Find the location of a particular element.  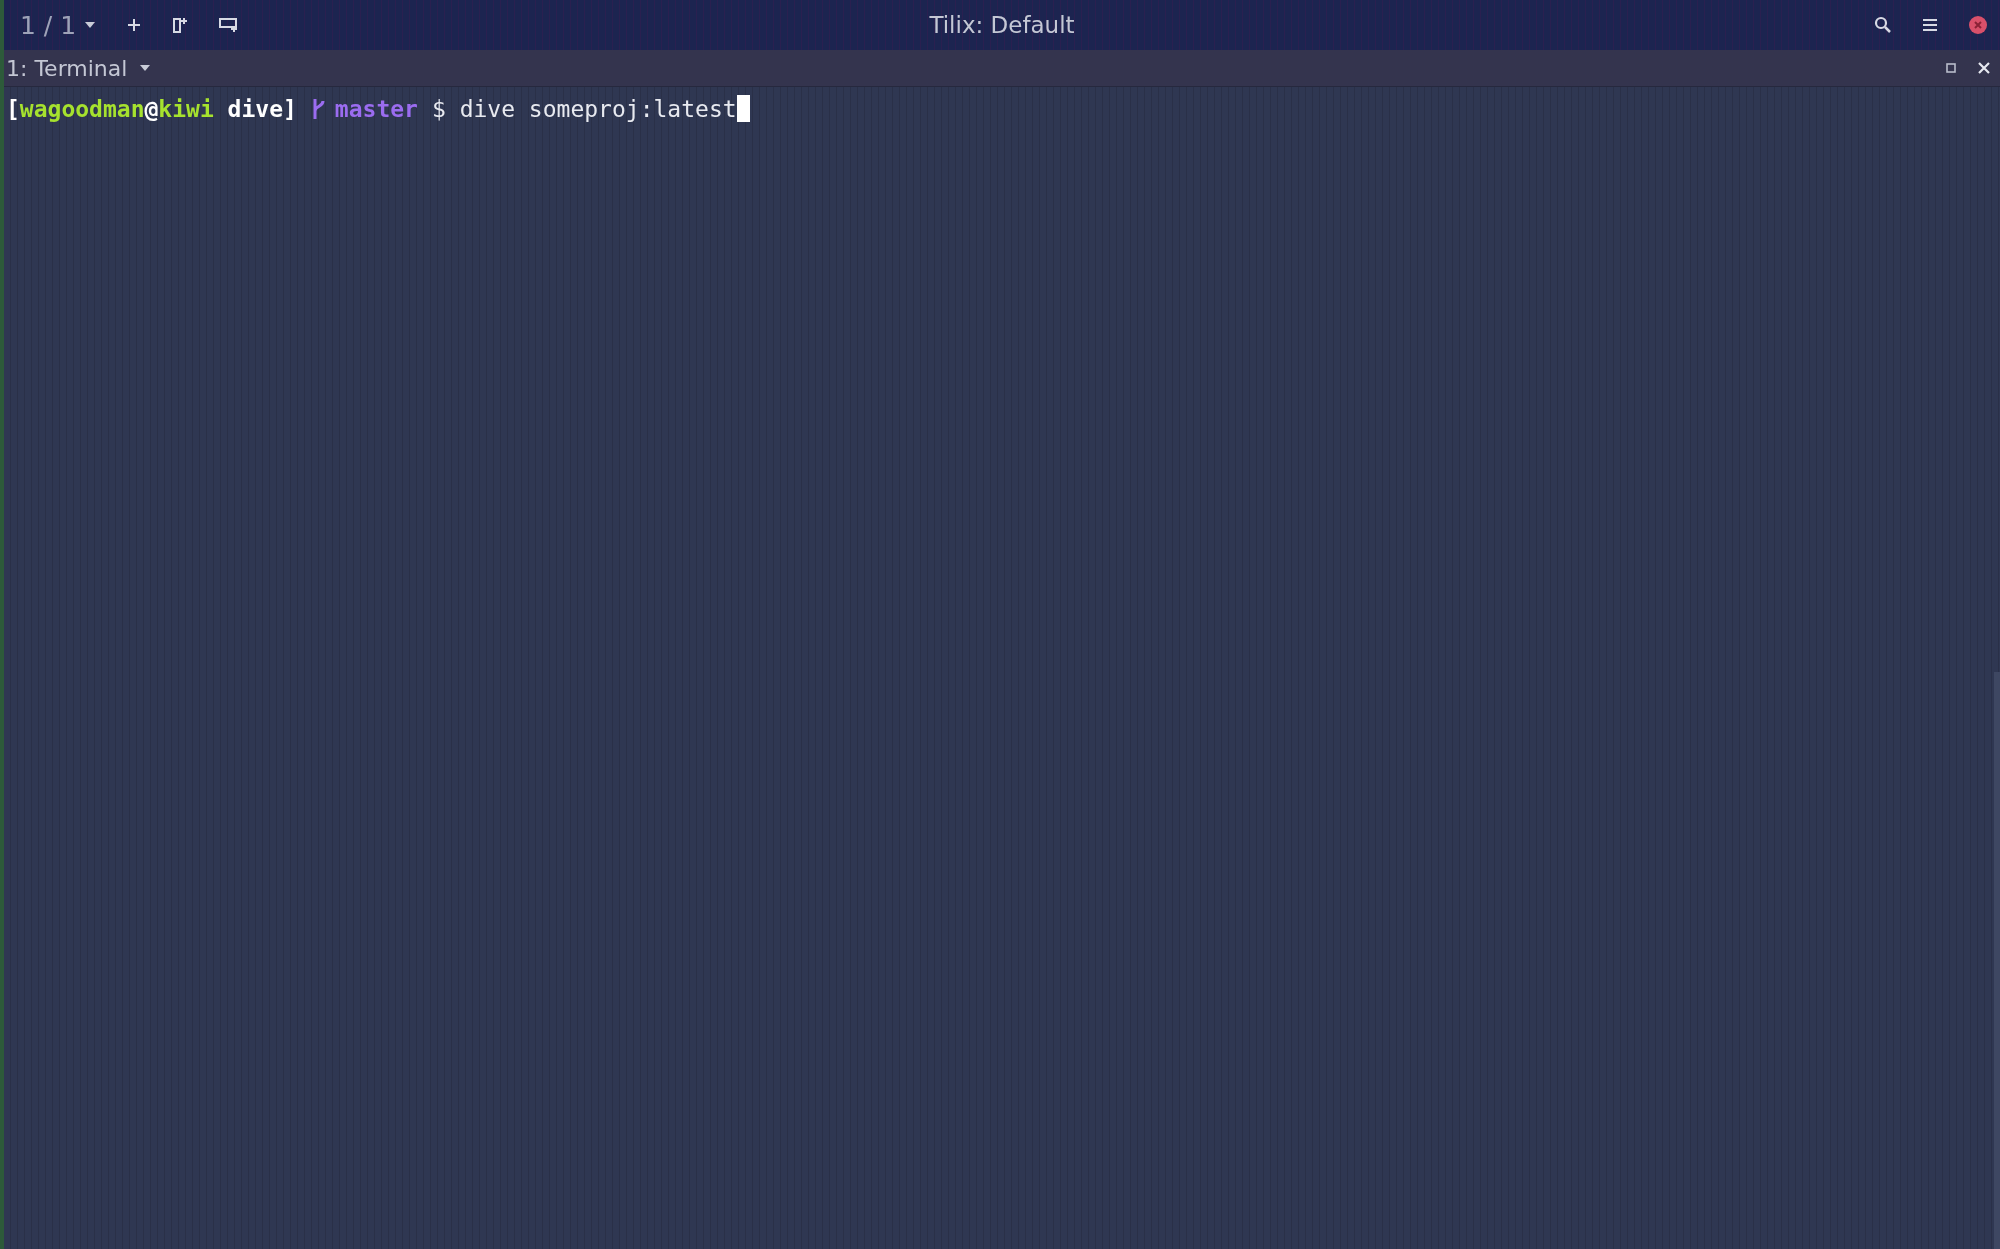

menu-icon is located at coordinates (1930, 25).